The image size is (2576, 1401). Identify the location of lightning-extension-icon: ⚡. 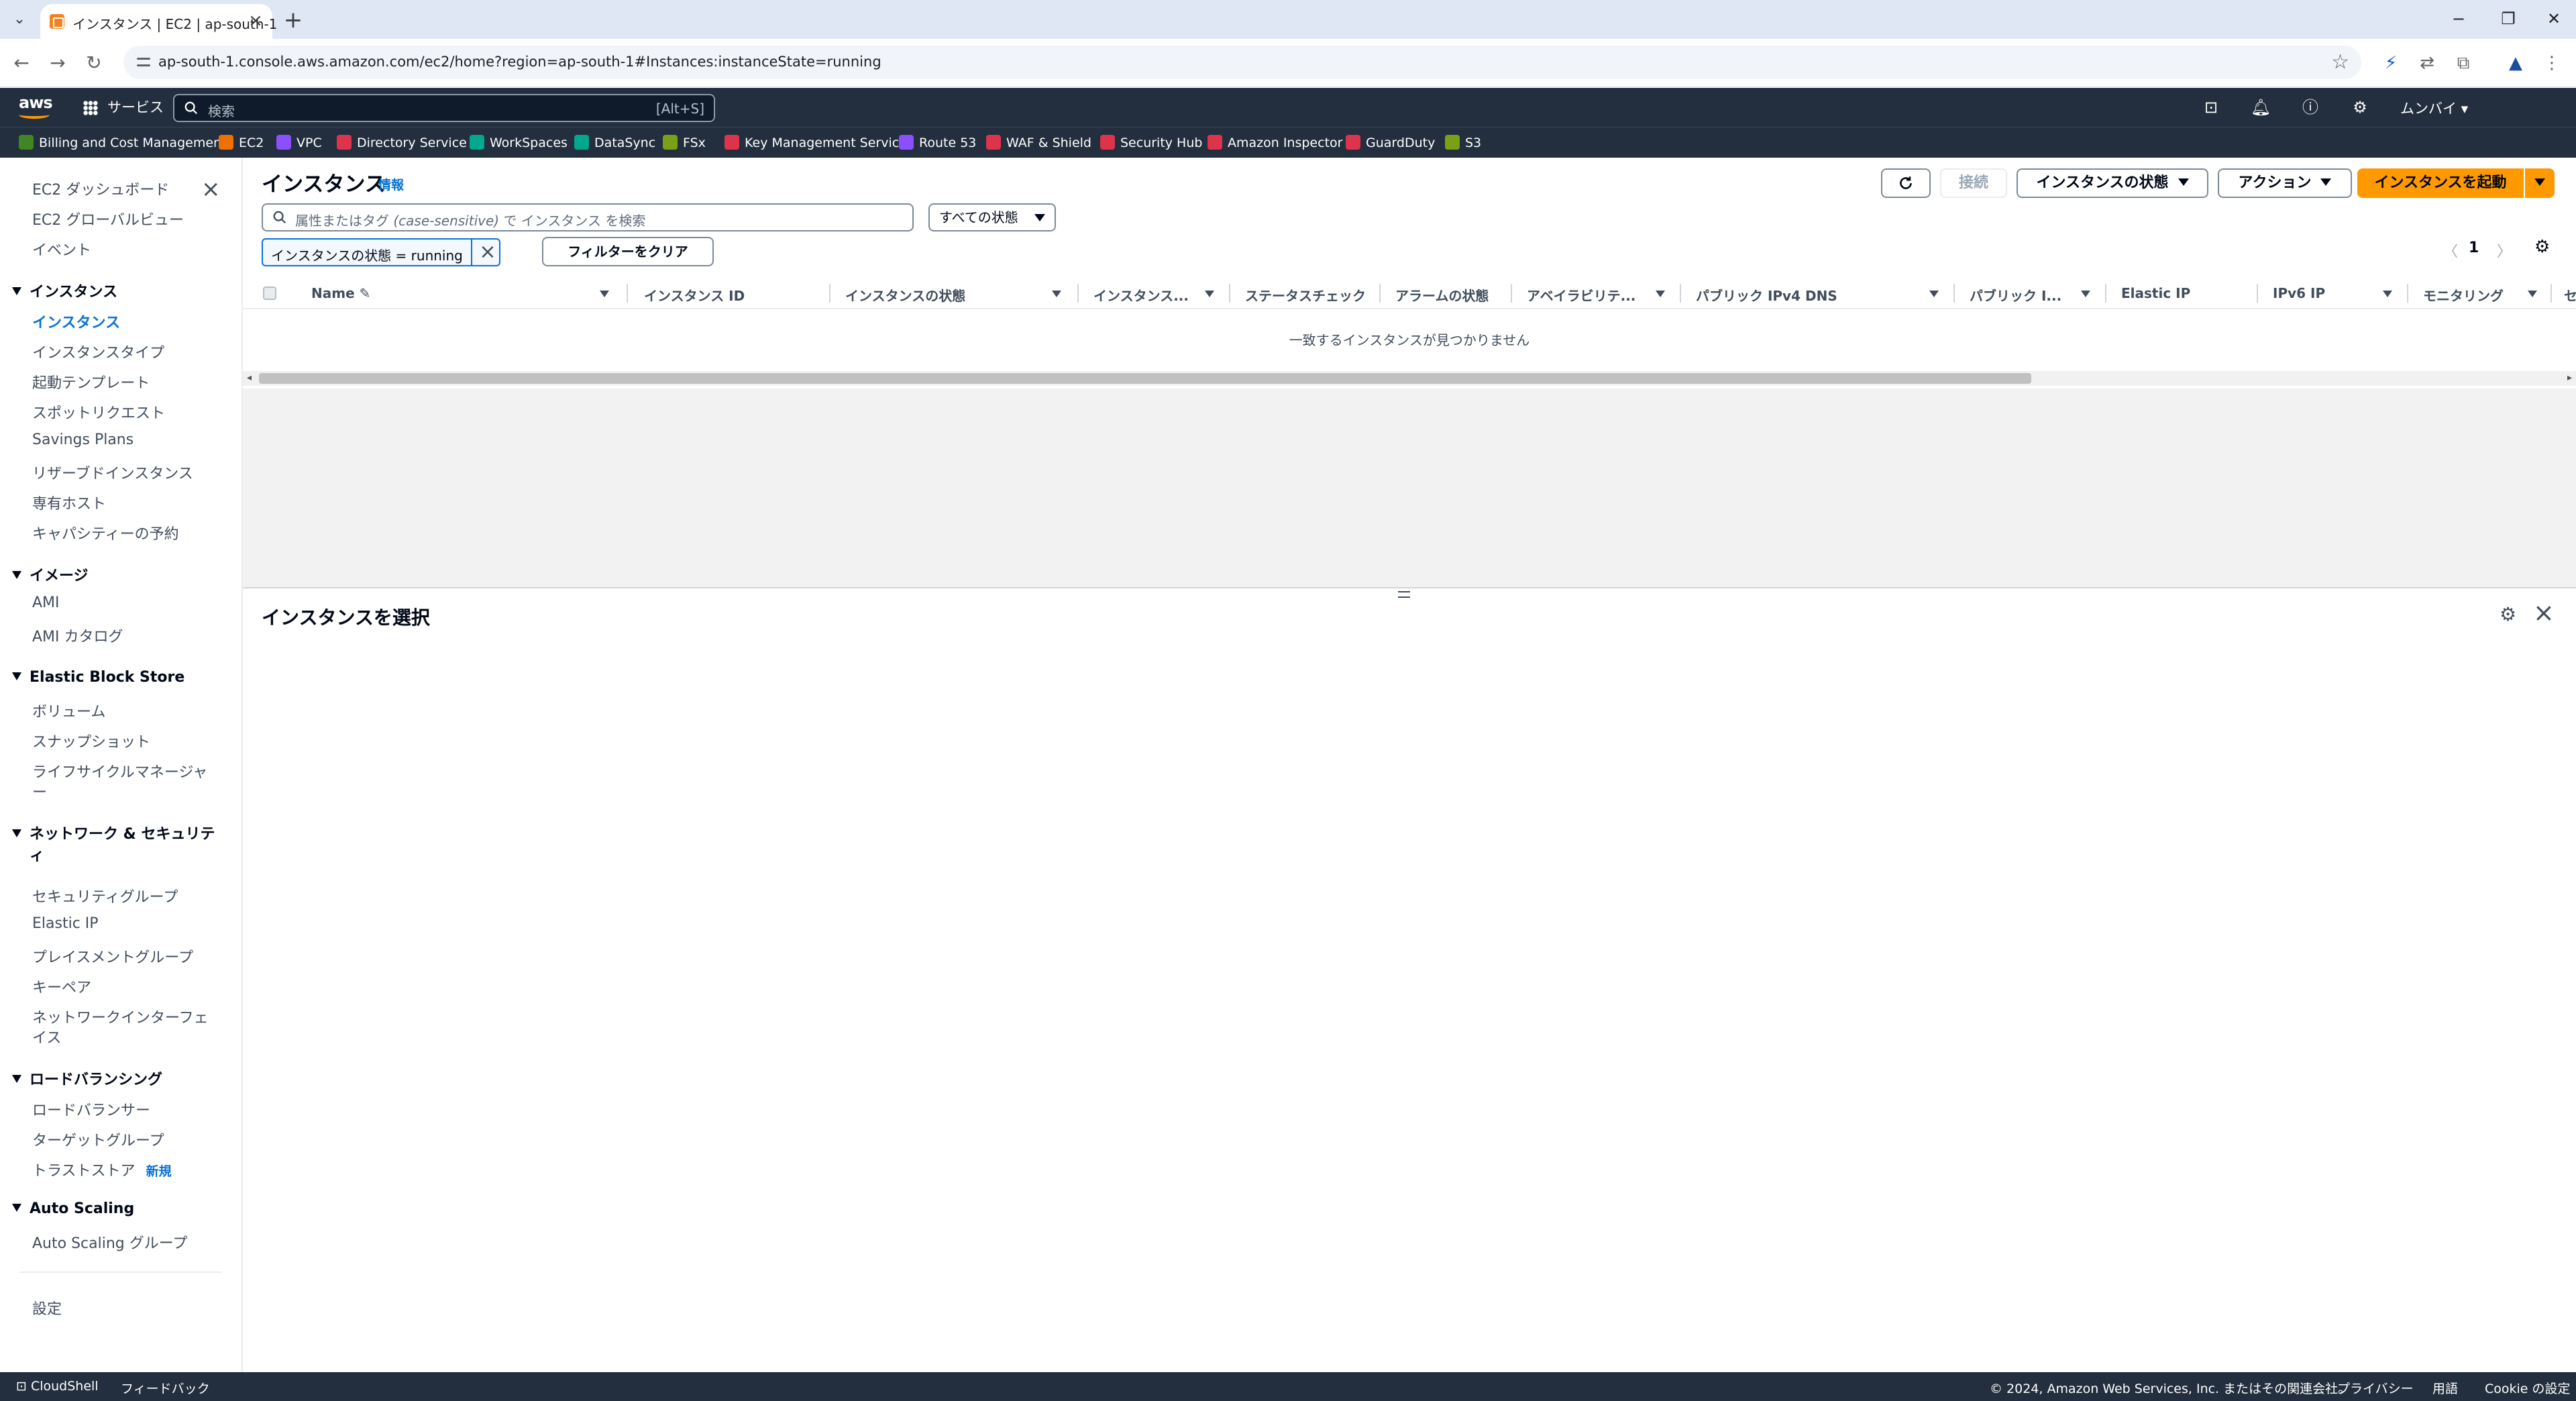
(2391, 63).